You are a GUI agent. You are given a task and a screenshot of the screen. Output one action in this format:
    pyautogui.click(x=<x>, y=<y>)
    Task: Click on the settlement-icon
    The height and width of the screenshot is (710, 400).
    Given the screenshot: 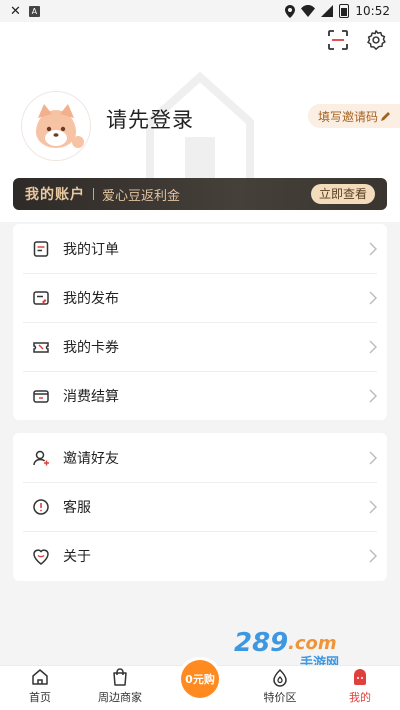 What is the action you would take?
    pyautogui.click(x=41, y=396)
    